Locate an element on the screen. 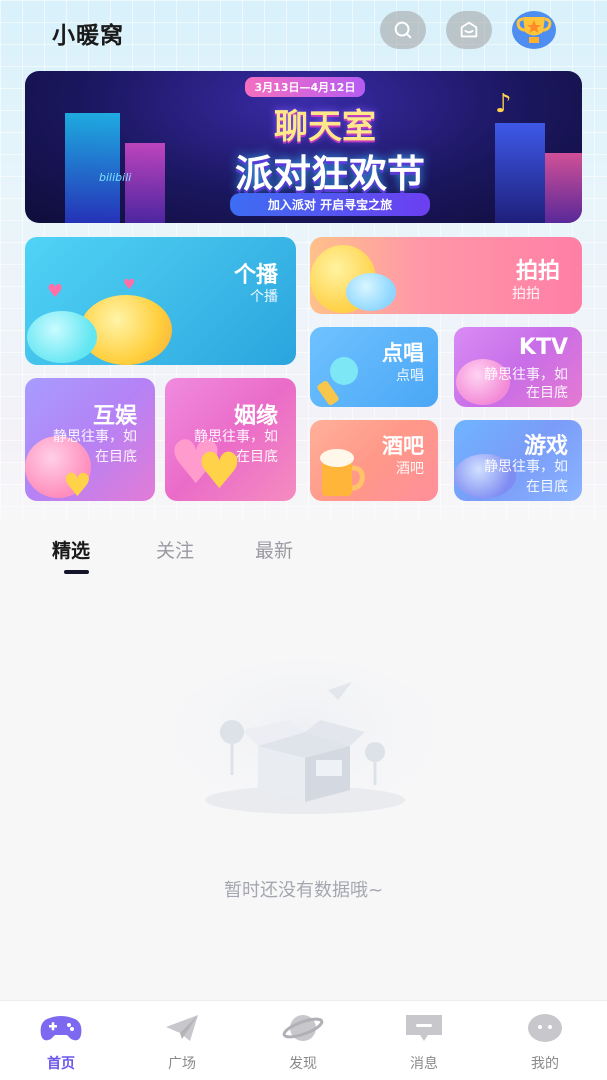 Image resolution: width=607 pixels, height=1080 pixels. bottom-nav: 首页 广场 发现 消息 我的 is located at coordinates (303, 1040).